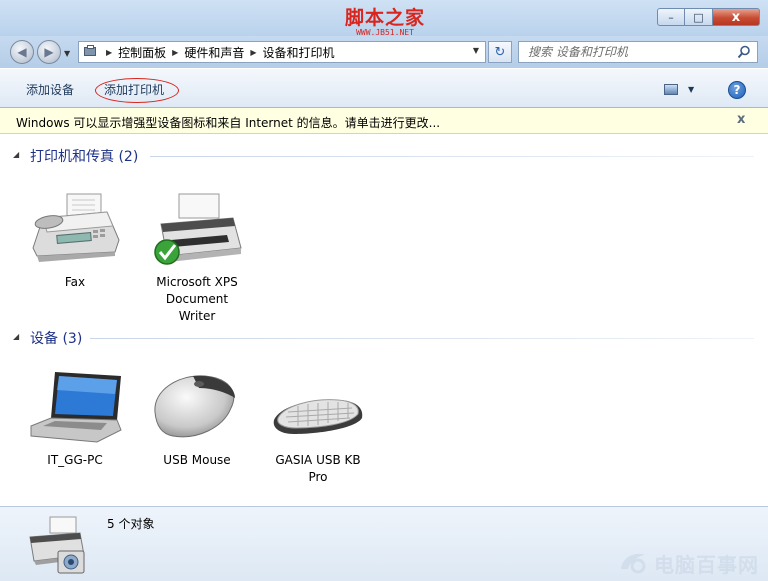  What do you see at coordinates (706, 565) in the screenshot?
I see `brand-watermark-text: 电脑百事网` at bounding box center [706, 565].